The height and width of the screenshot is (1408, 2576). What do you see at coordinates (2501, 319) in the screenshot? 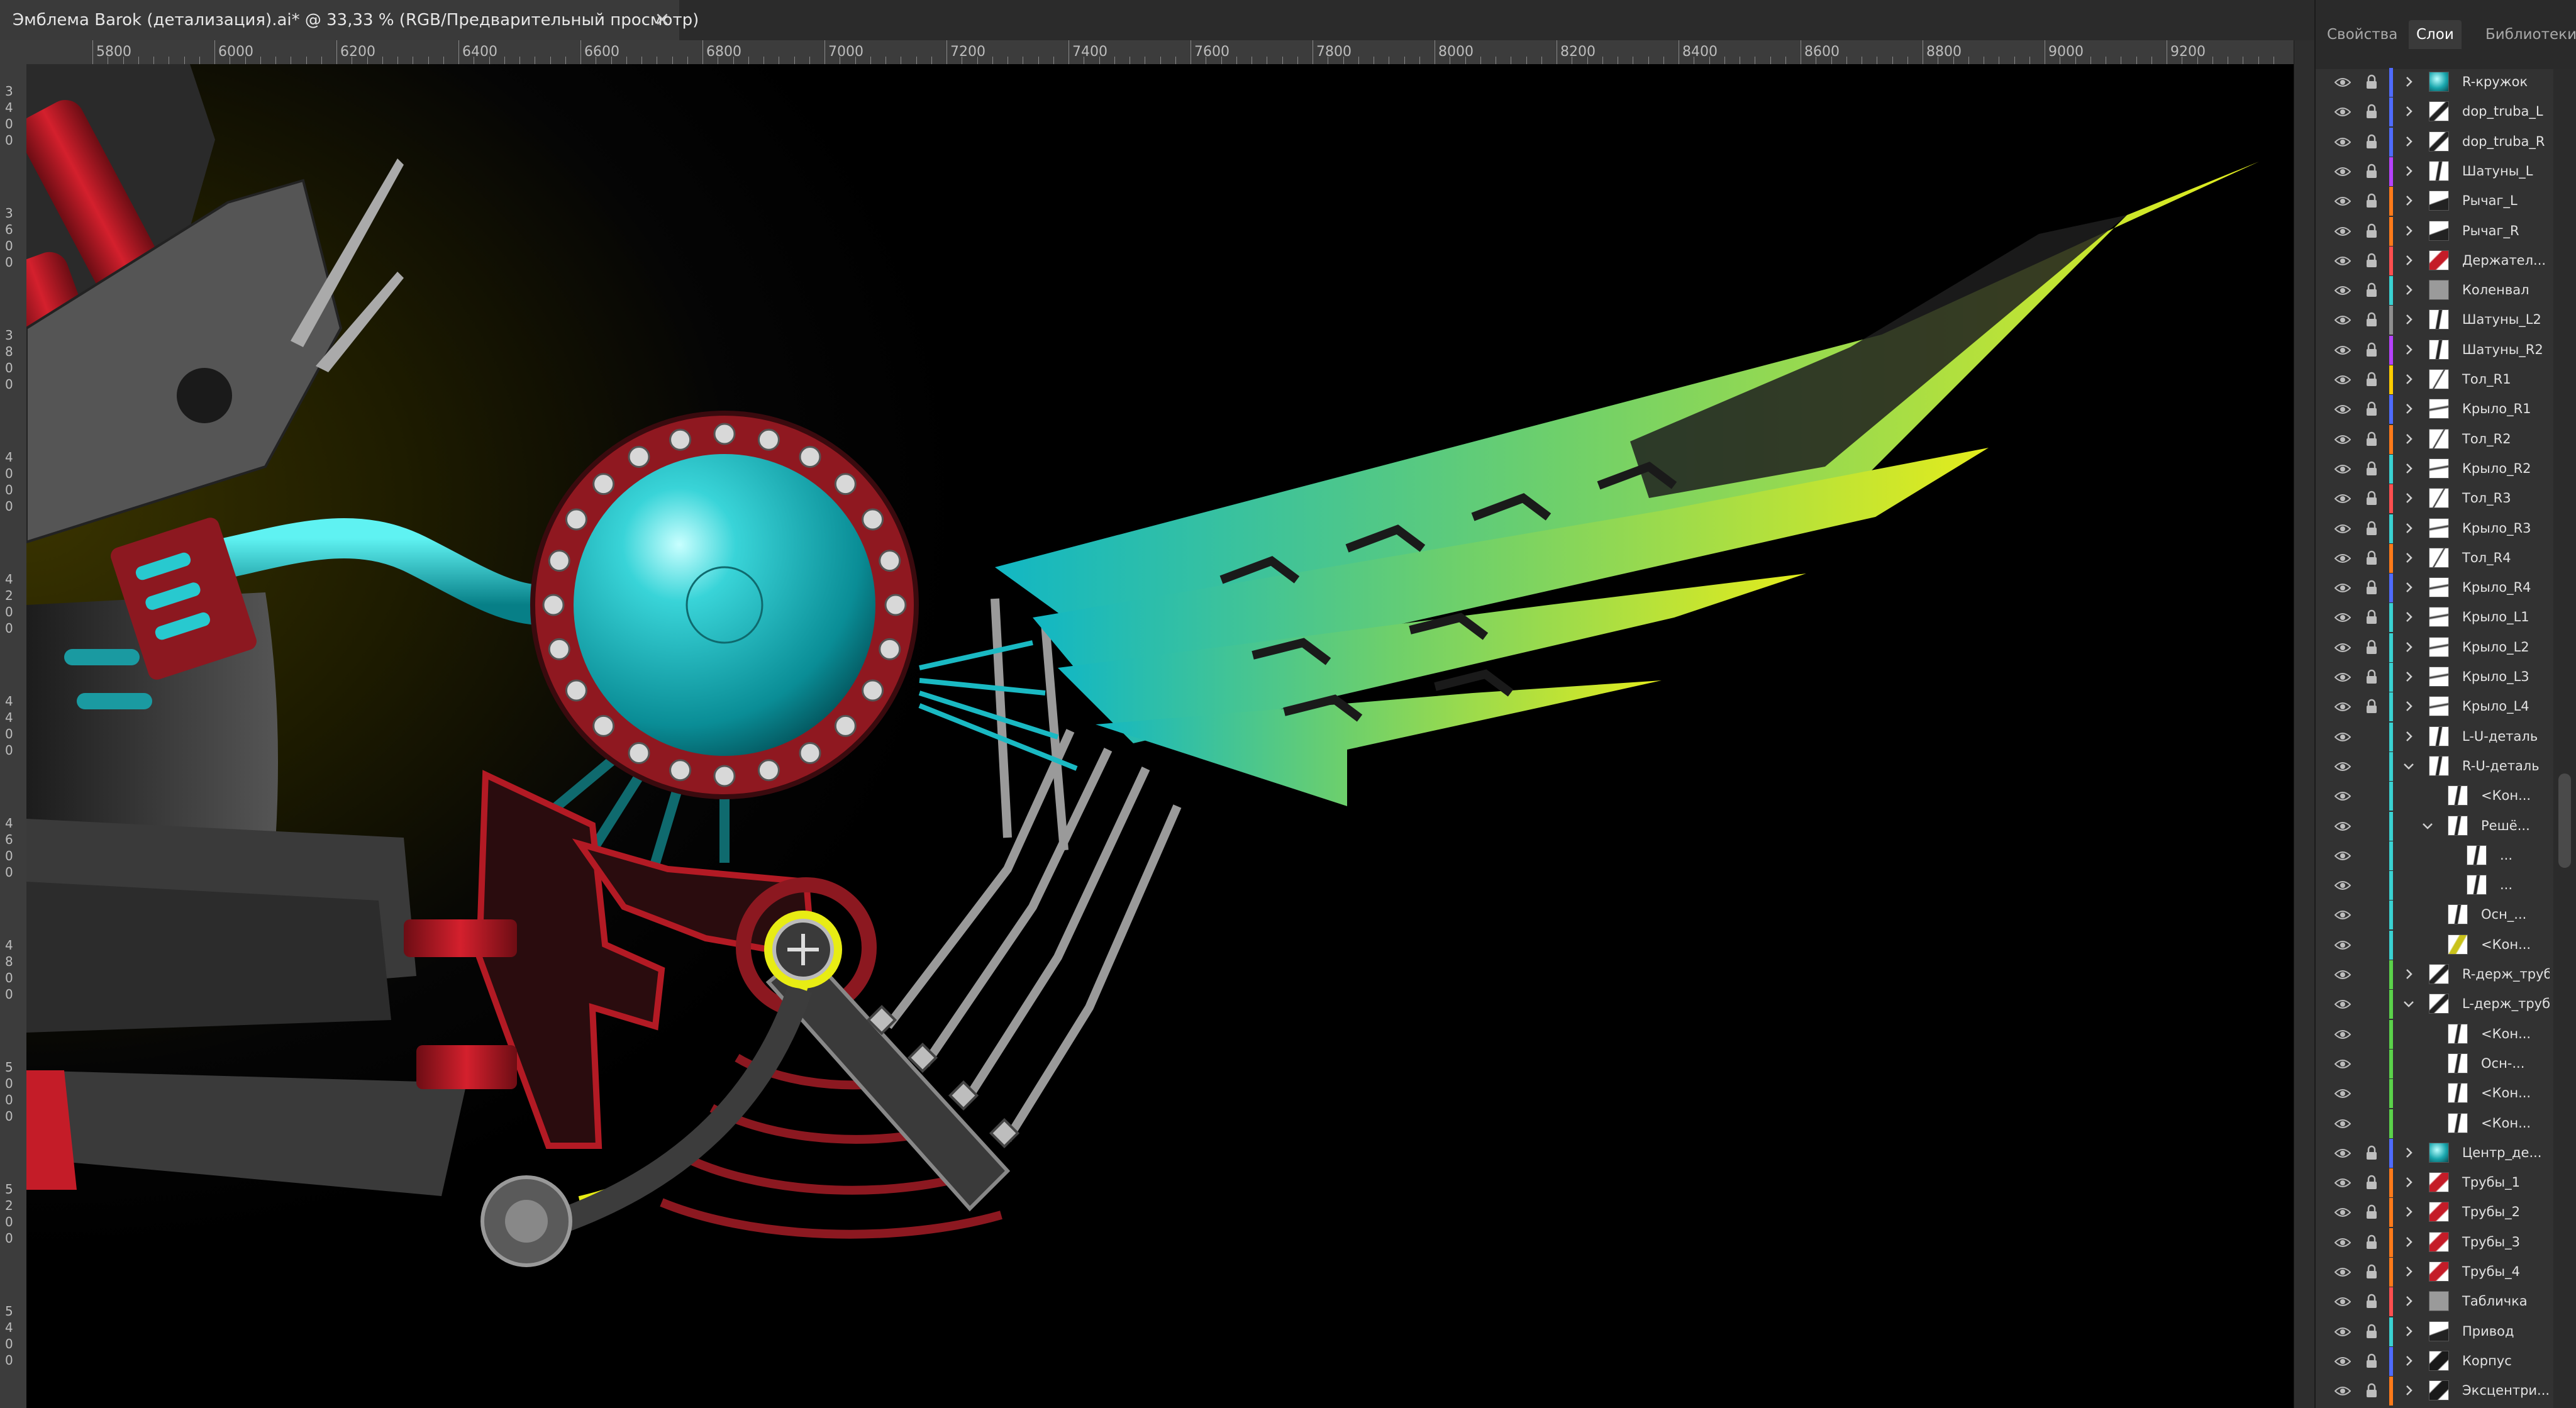
I see `layer-name: Шатуны_L2` at bounding box center [2501, 319].